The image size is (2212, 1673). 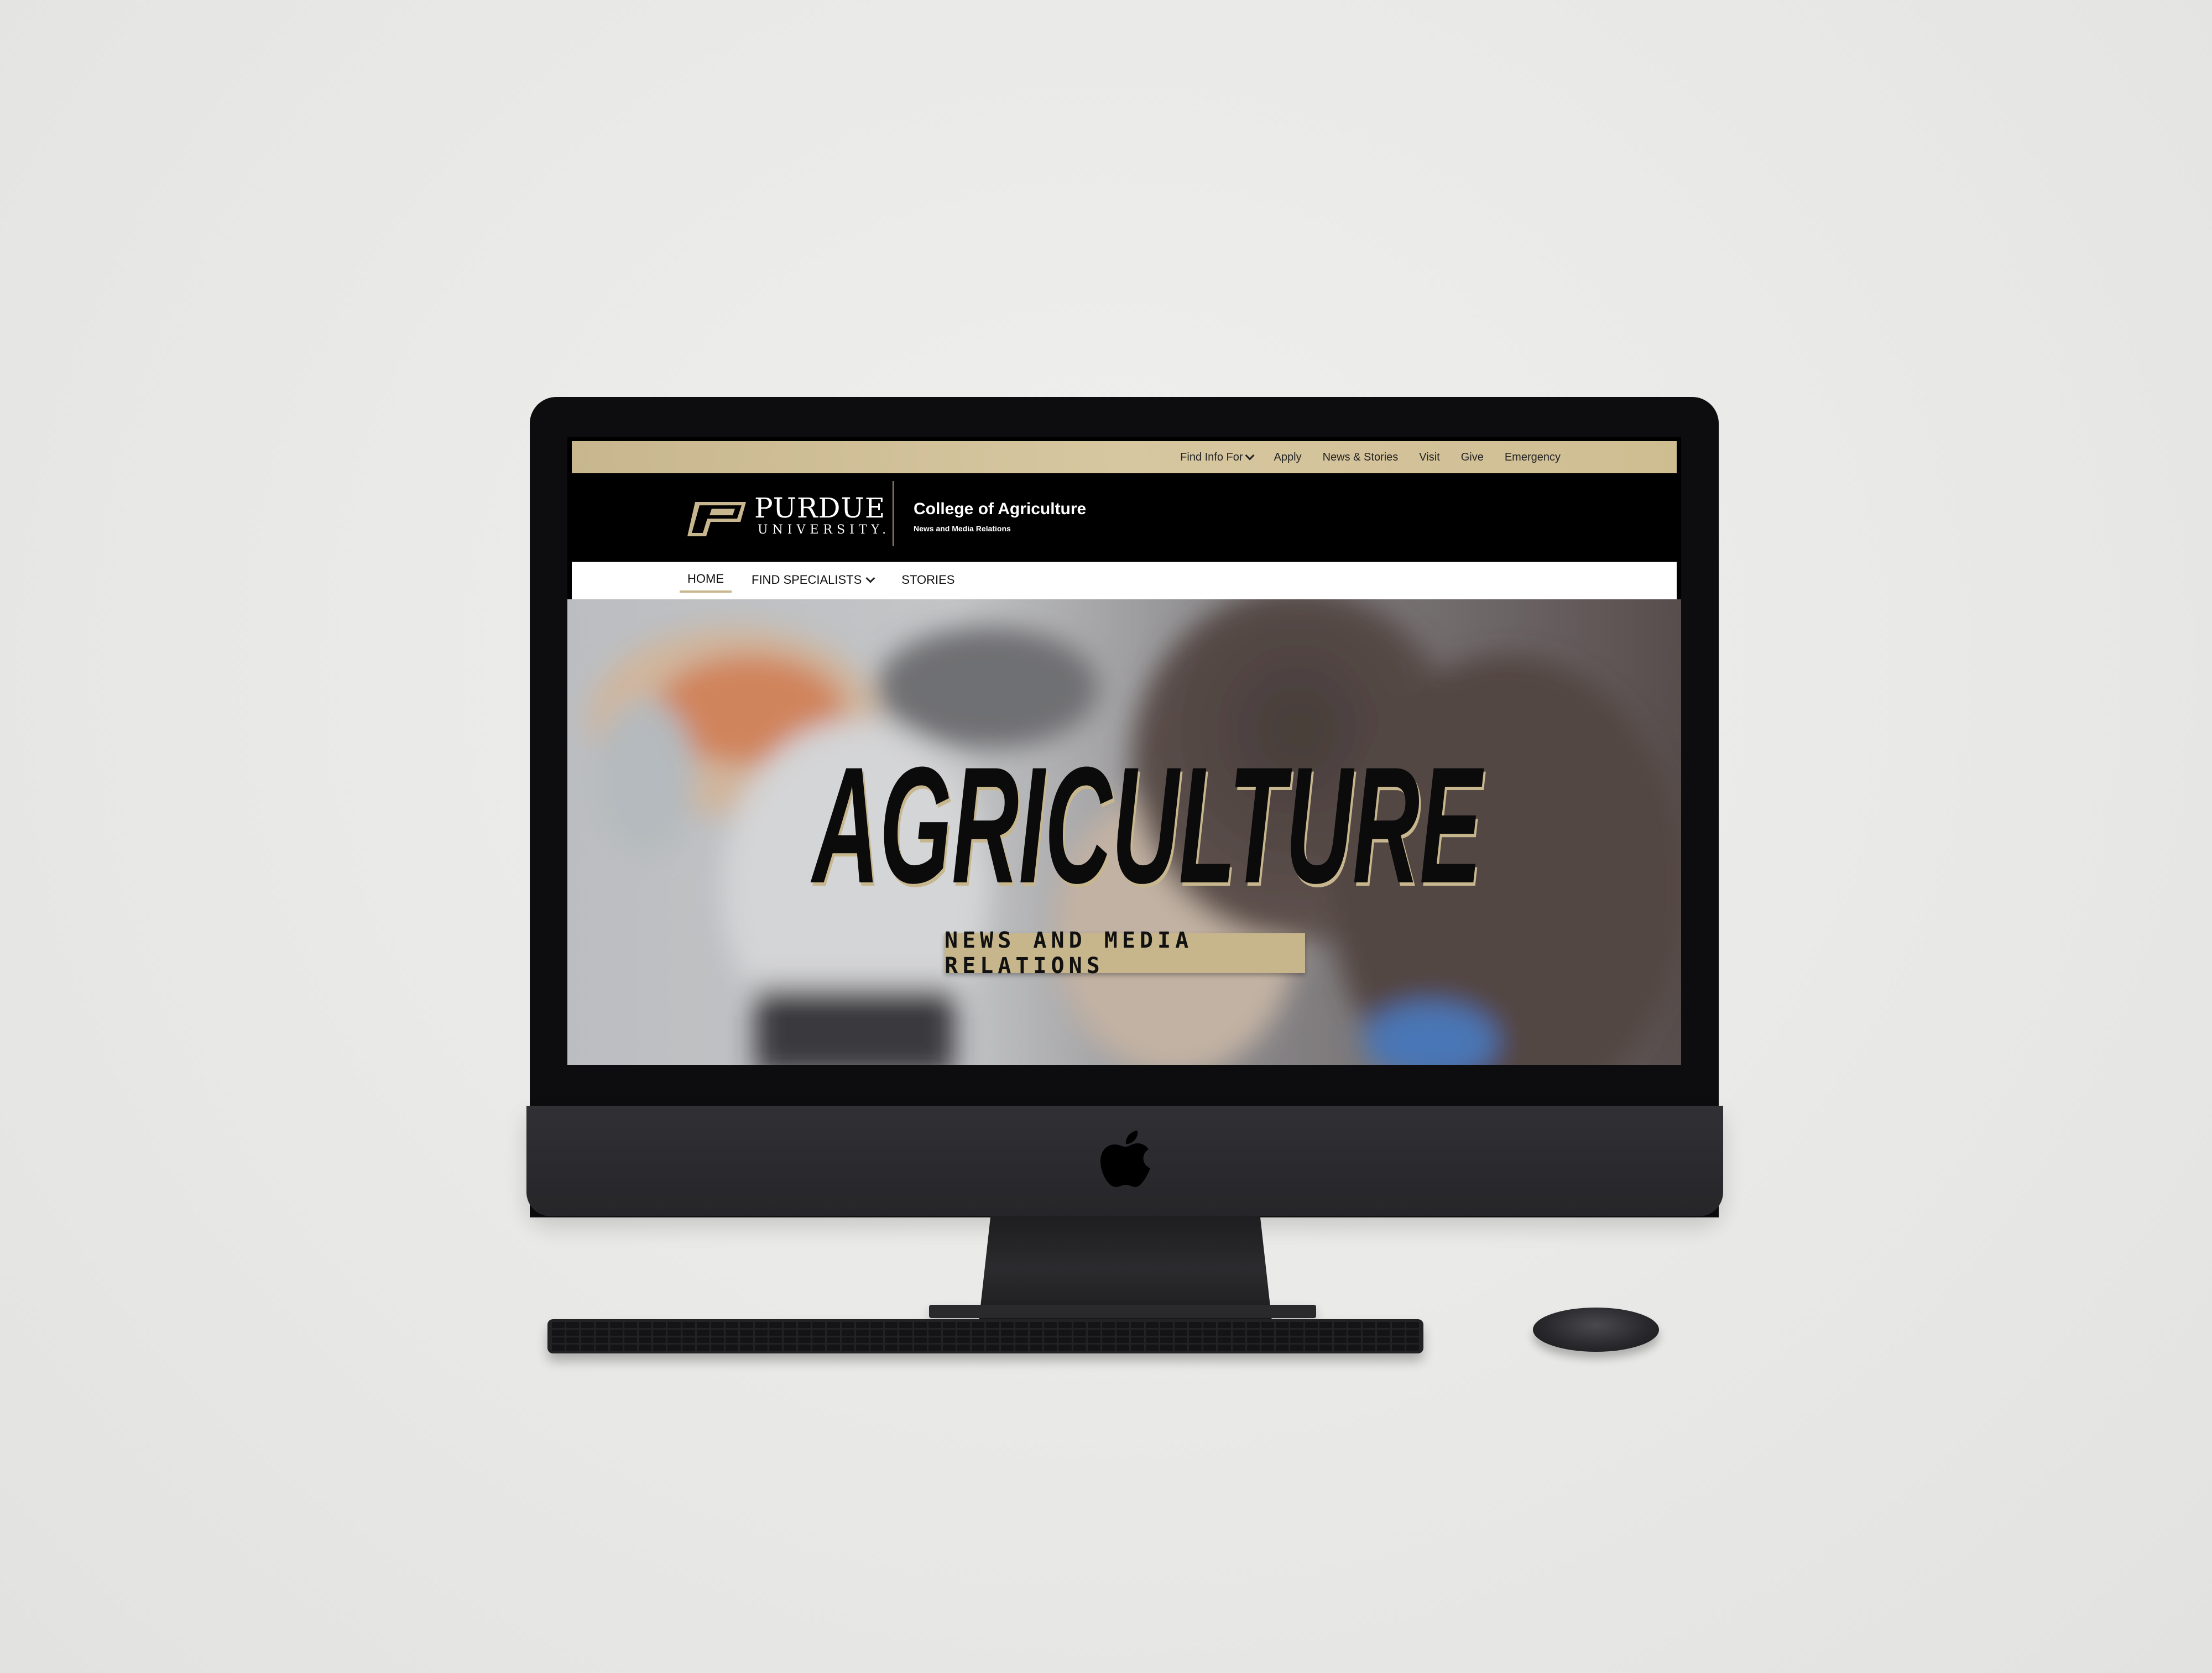 I want to click on find-info-dropdown: Find Info For, so click(x=1218, y=457).